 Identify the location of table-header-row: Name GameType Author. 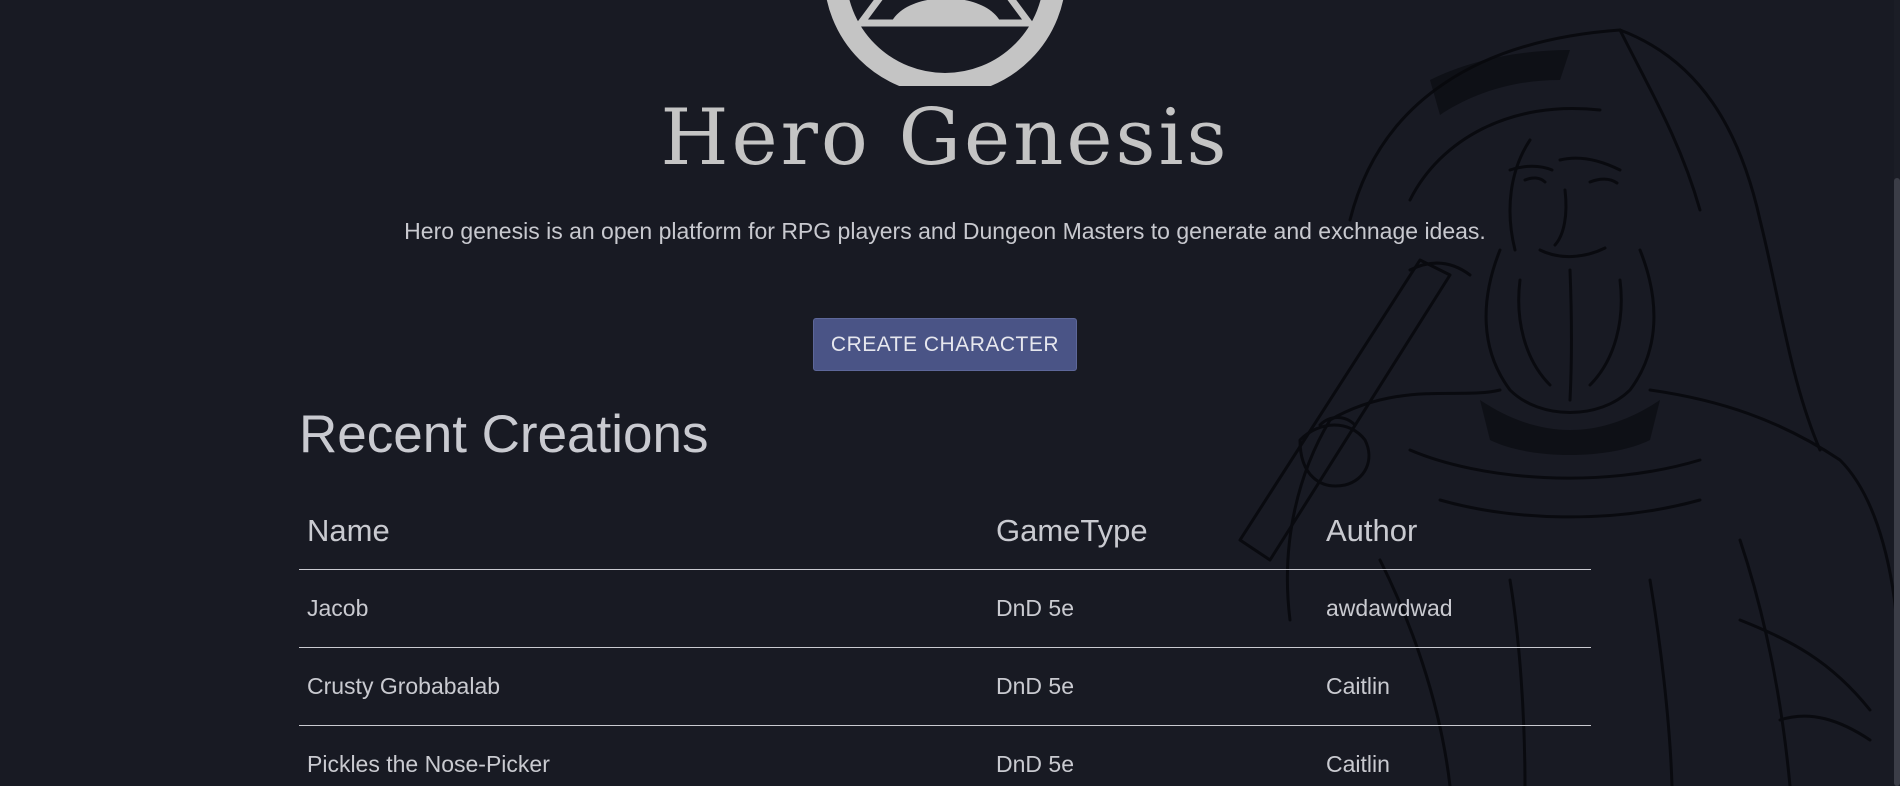
(945, 531).